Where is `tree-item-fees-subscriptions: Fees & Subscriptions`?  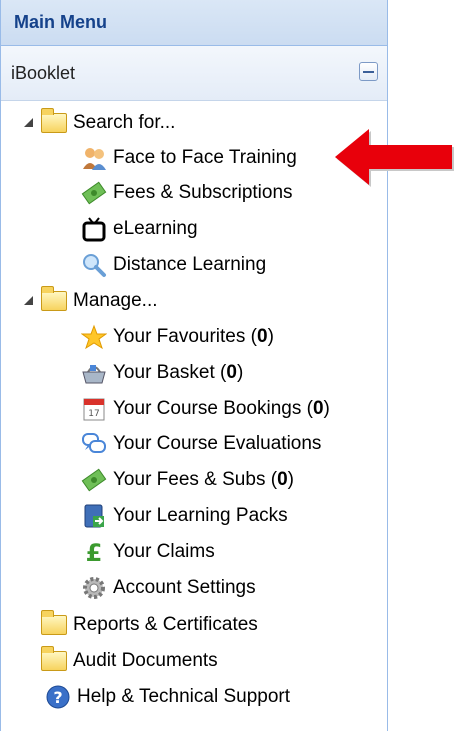
tree-item-fees-subscriptions: Fees & Subscriptions is located at coordinates (187, 193).